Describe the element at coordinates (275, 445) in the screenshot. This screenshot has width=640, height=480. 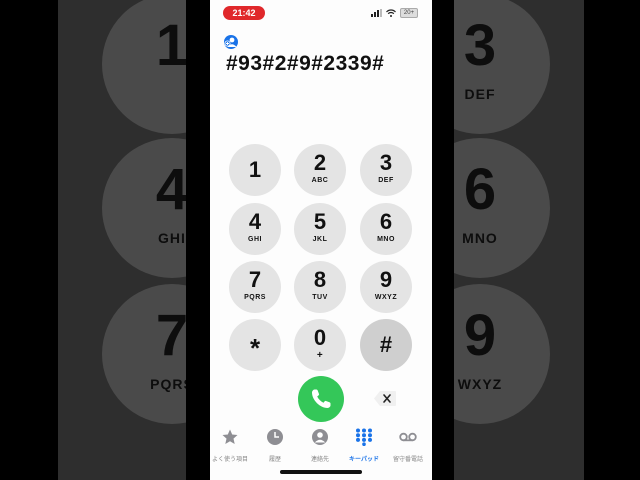
I see `tab-recents: 履歴` at that location.